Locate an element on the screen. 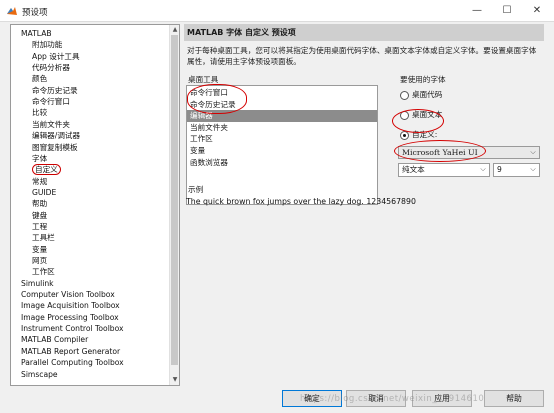 The width and height of the screenshot is (554, 413). tree-item: 命令行窗口 is located at coordinates (40, 101).